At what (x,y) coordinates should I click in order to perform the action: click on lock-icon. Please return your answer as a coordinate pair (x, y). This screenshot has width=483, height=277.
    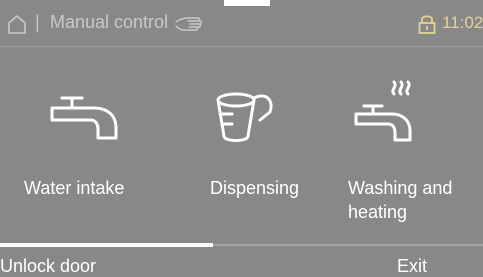
    Looking at the image, I should click on (427, 24).